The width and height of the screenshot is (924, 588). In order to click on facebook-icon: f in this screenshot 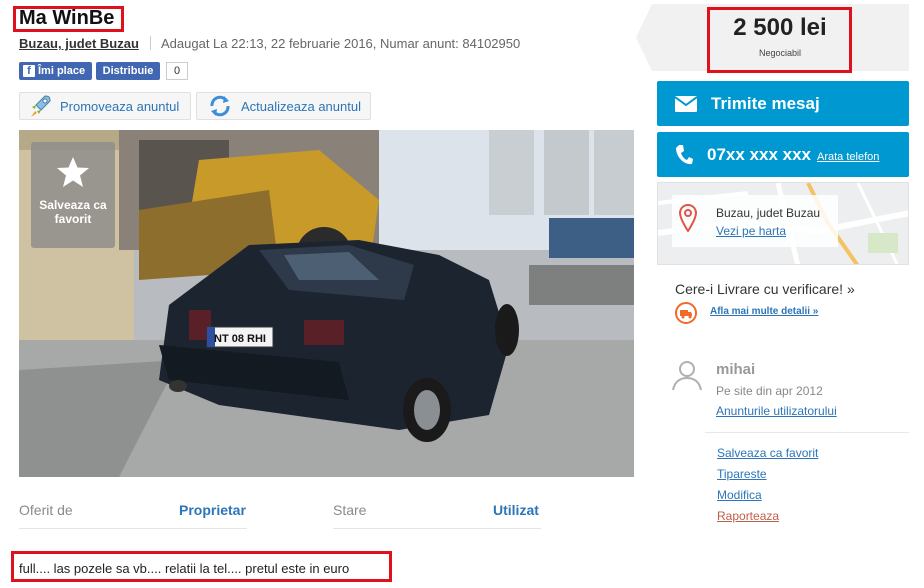, I will do `click(29, 71)`.